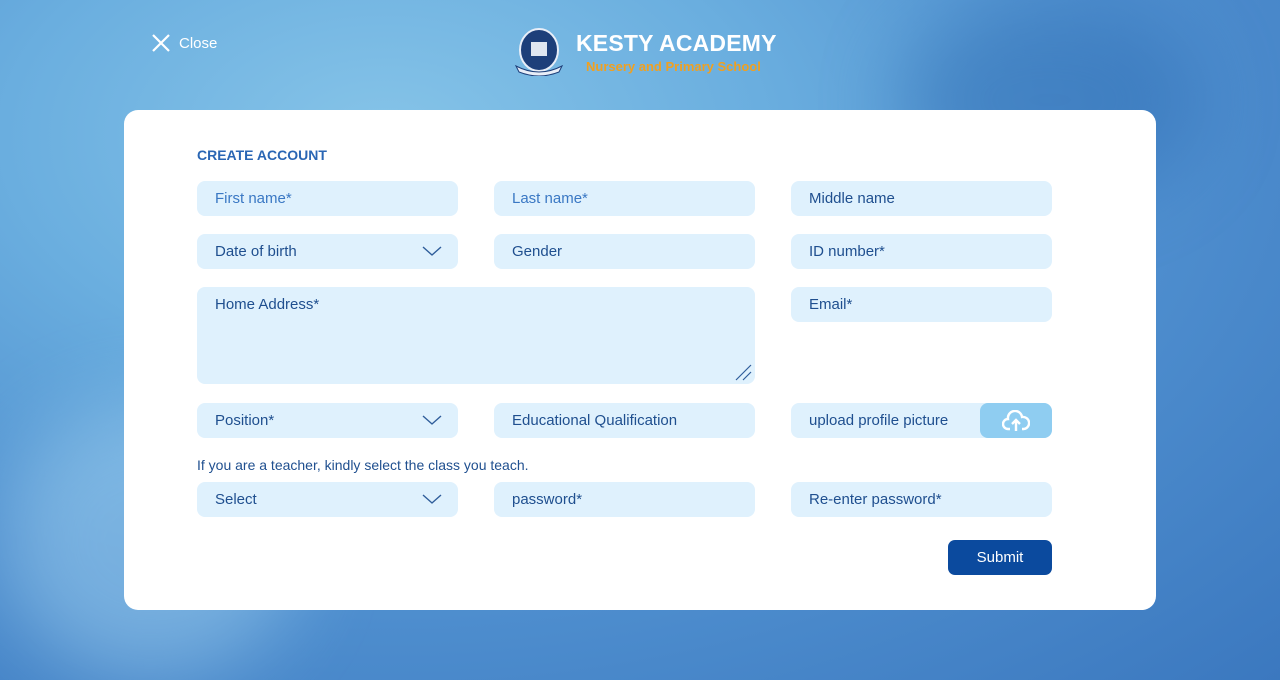  Describe the element at coordinates (624, 251) in the screenshot. I see `gender-input: Gender` at that location.